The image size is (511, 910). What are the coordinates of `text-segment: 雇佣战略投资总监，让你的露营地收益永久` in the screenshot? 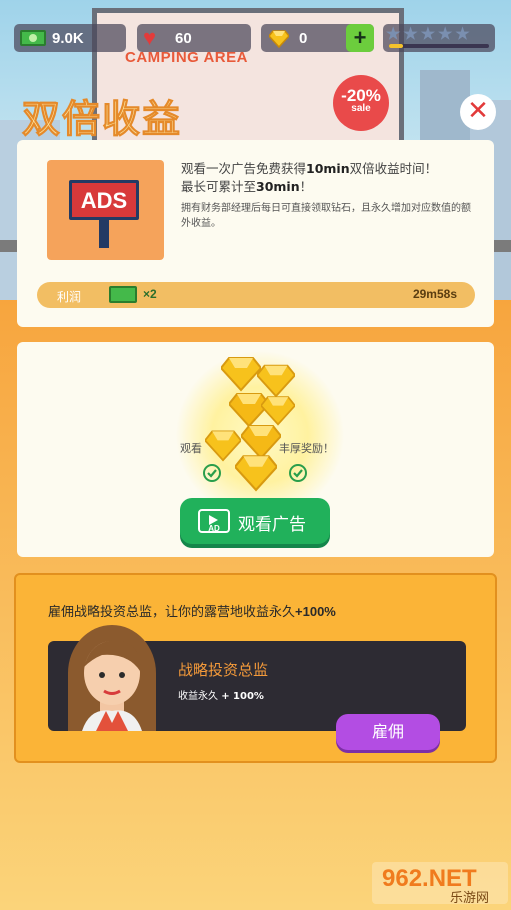 It's located at (172, 612).